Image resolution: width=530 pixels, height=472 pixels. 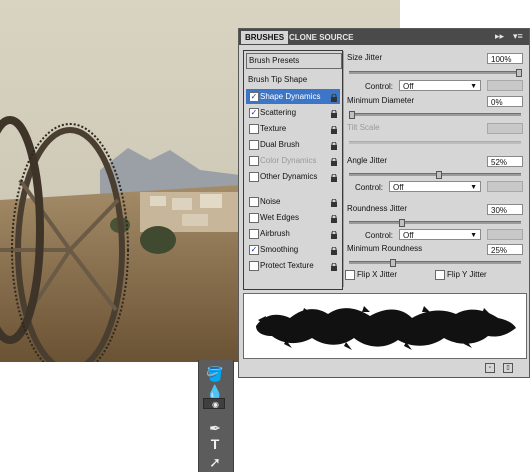 What do you see at coordinates (505, 161) in the screenshot?
I see `angle-jitter-value: 52%` at bounding box center [505, 161].